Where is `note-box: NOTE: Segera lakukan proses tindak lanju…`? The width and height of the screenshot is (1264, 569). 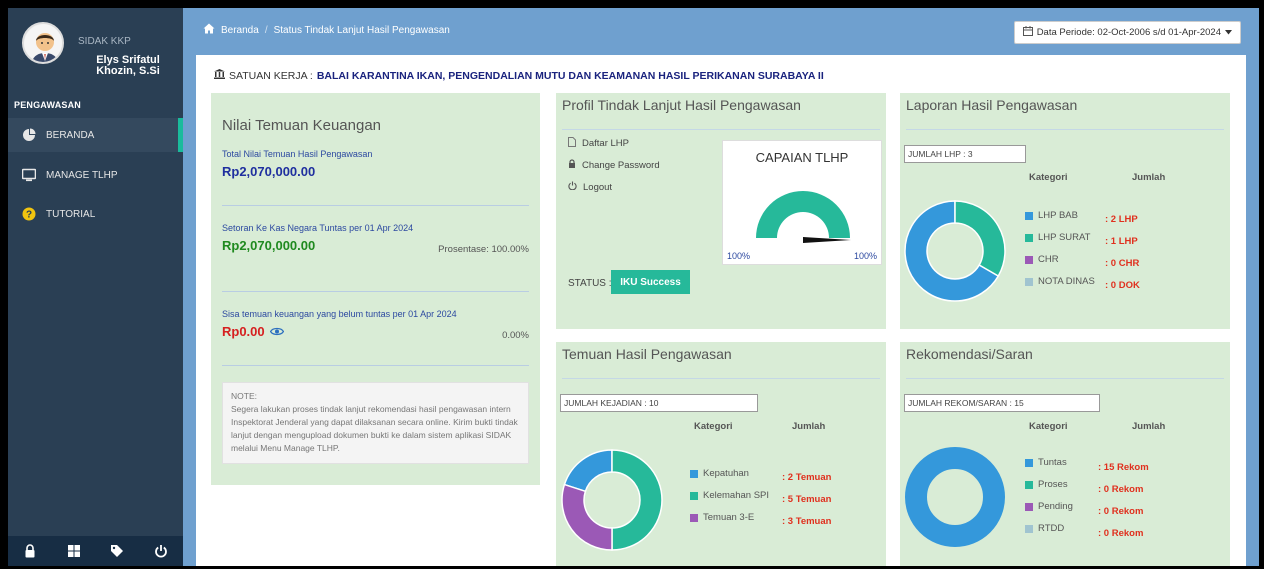
note-box: NOTE: Segera lakukan proses tindak lanju… is located at coordinates (375, 423).